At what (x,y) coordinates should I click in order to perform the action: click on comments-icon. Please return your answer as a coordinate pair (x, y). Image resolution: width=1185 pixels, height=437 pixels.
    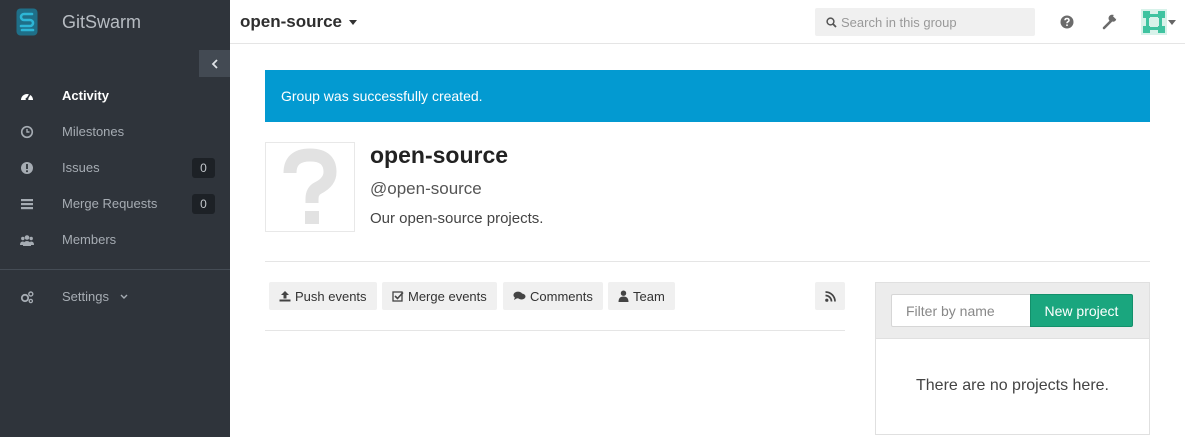
    Looking at the image, I should click on (519, 295).